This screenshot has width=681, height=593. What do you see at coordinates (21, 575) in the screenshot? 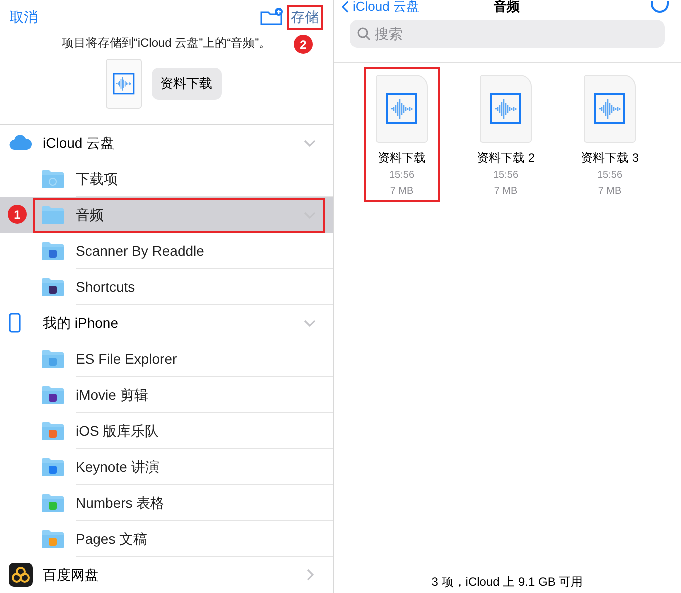
I see `app-icon` at bounding box center [21, 575].